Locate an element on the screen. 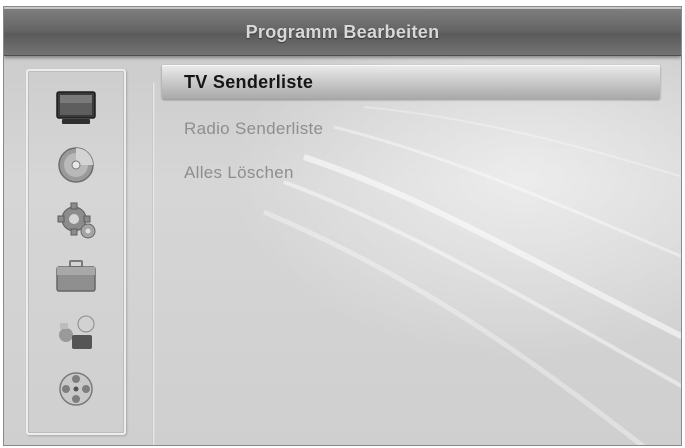 This screenshot has width=685, height=448. disc-icon is located at coordinates (76, 165).